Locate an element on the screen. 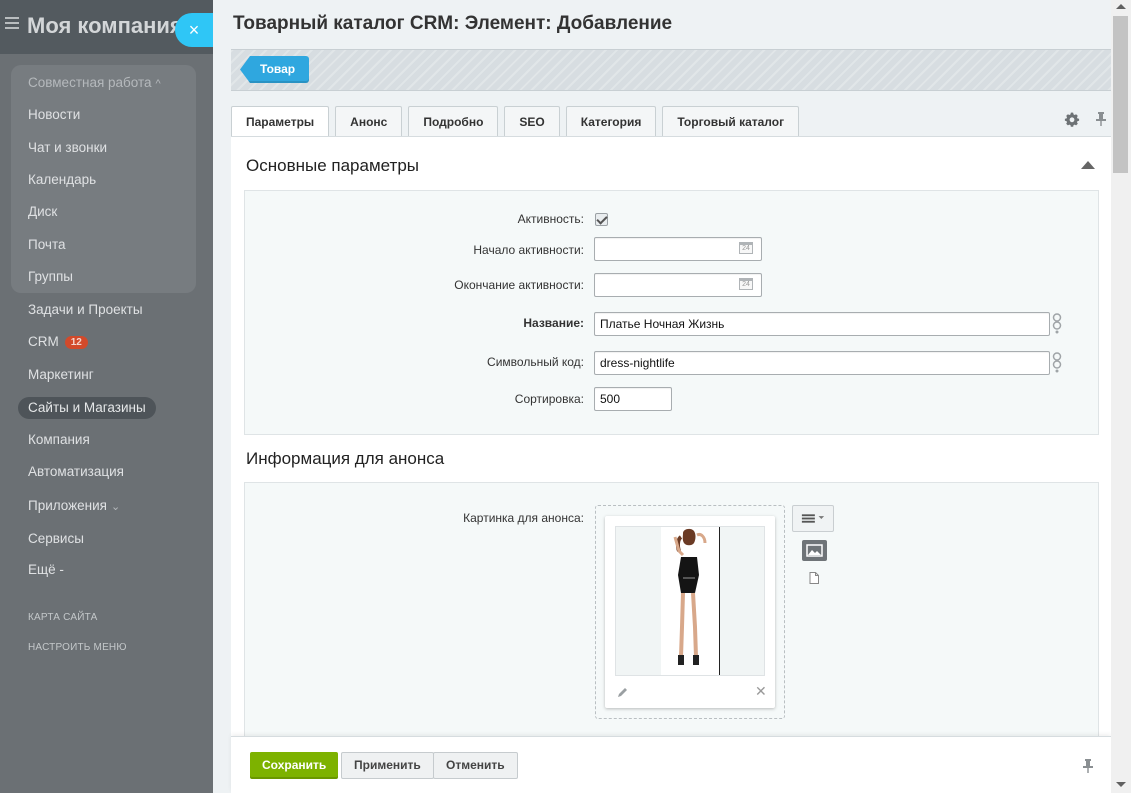  tab-trade-catalog: Торговый каталог is located at coordinates (731, 121).